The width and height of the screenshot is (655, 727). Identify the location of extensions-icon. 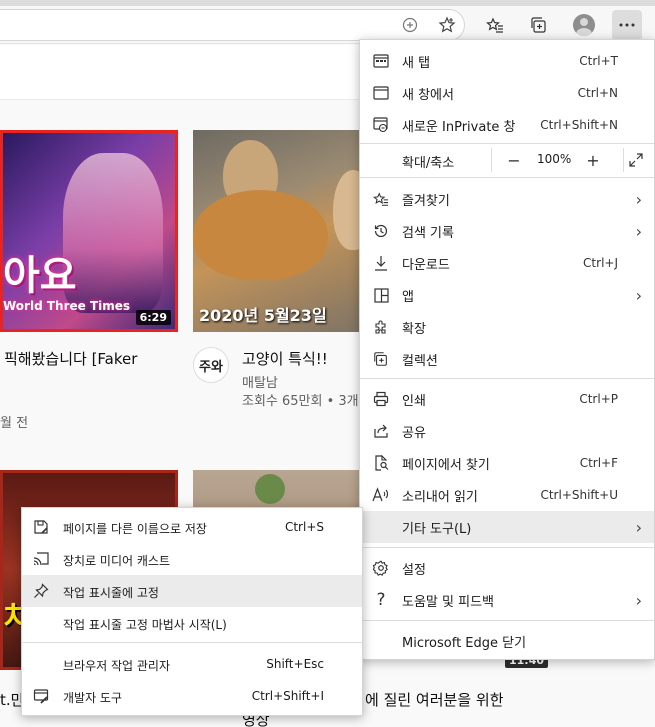
(381, 327).